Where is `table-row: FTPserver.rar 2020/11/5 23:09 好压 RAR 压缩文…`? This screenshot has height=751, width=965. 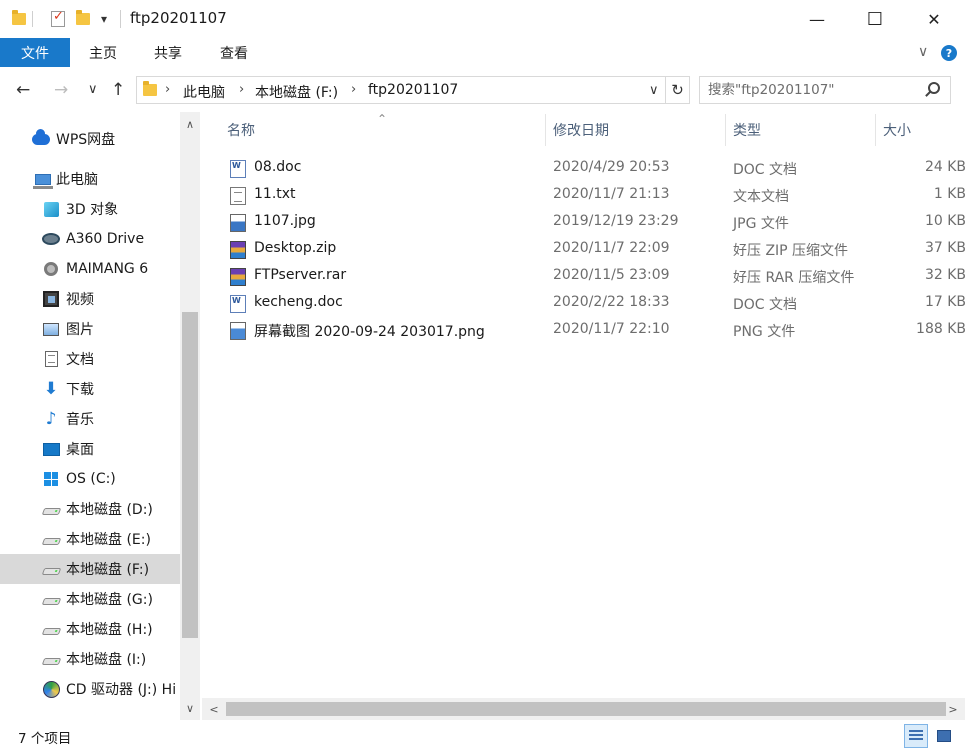 table-row: FTPserver.rar 2020/11/5 23:09 好压 RAR 压缩文… is located at coordinates (593, 276).